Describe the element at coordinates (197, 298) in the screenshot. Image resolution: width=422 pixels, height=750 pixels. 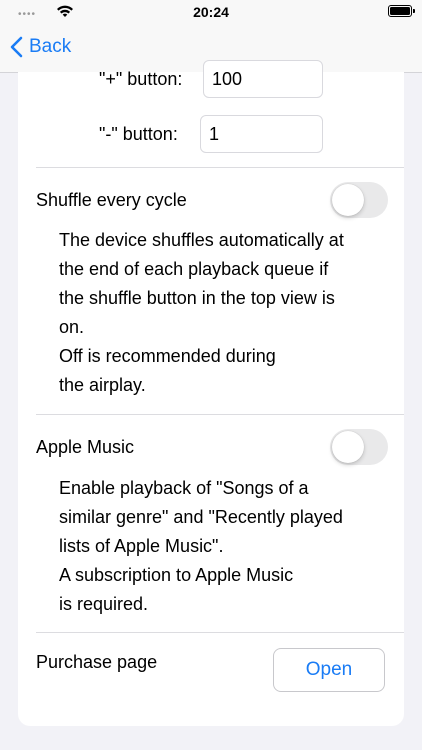
I see `shuffle-description-line: the shuffle button in the top view is` at that location.